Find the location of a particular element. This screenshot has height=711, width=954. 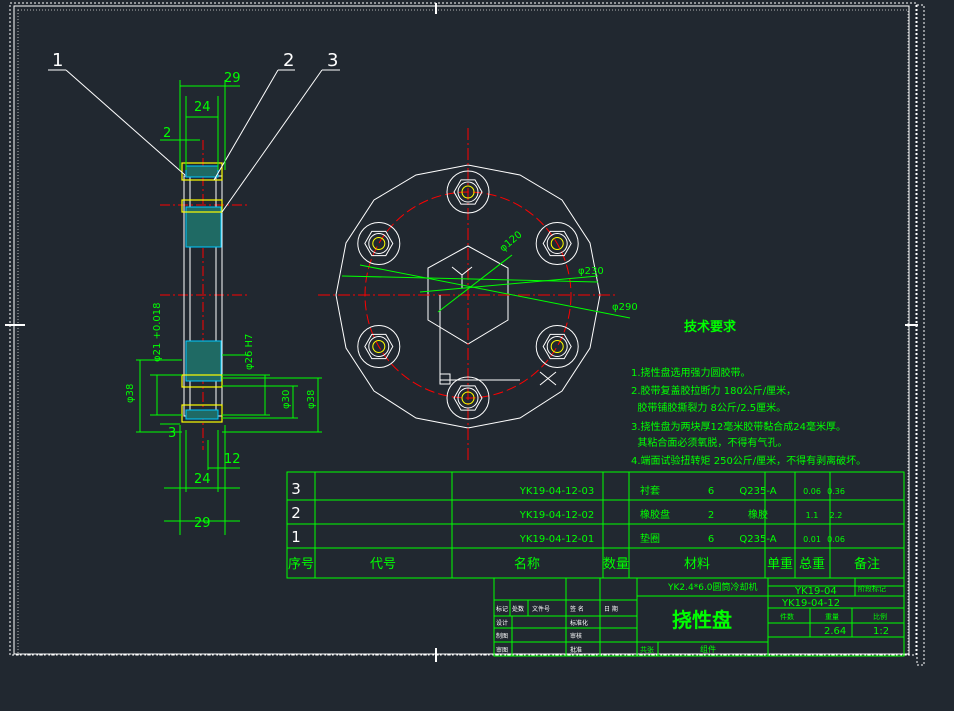

scale-label: 比例 is located at coordinates (880, 616).